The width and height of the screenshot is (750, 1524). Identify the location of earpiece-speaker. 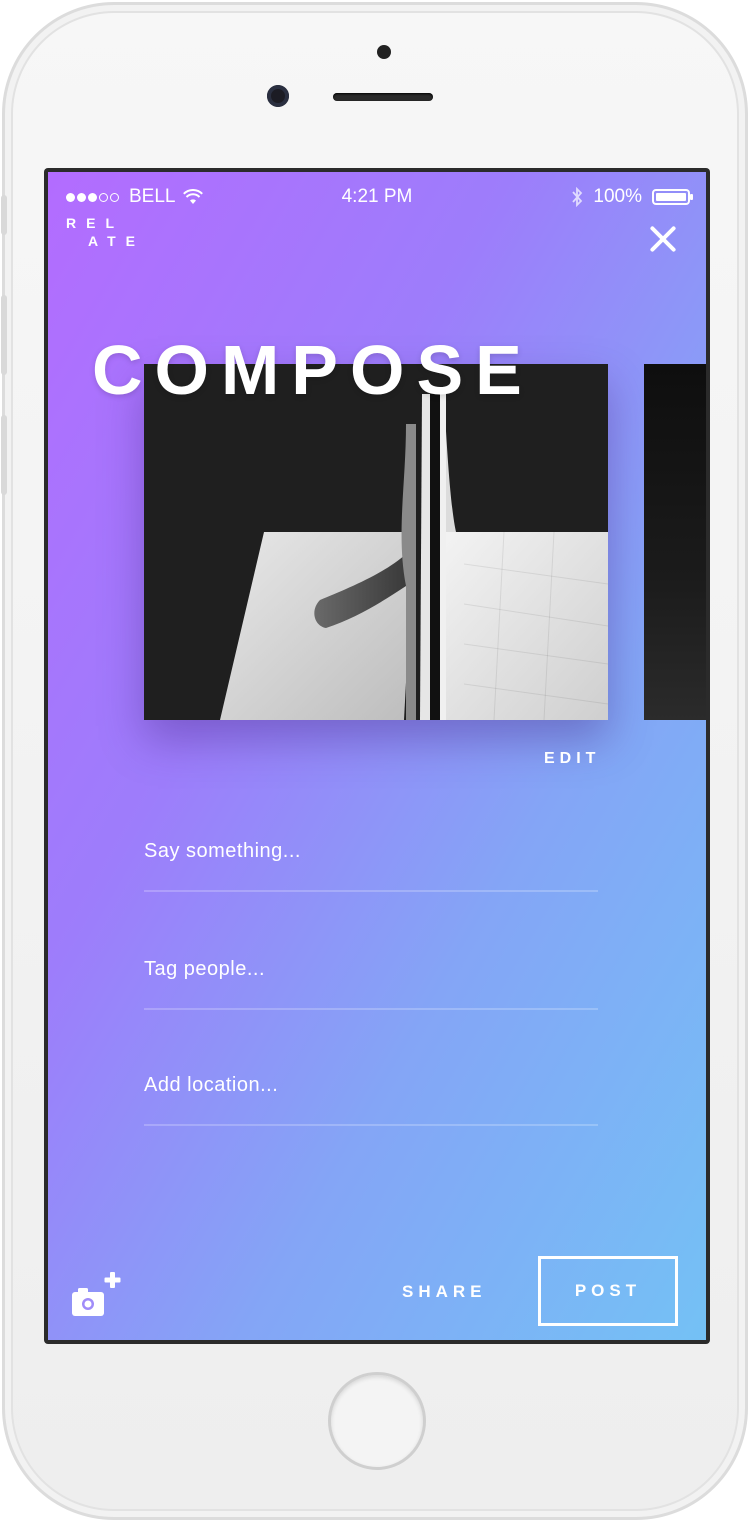
(383, 97).